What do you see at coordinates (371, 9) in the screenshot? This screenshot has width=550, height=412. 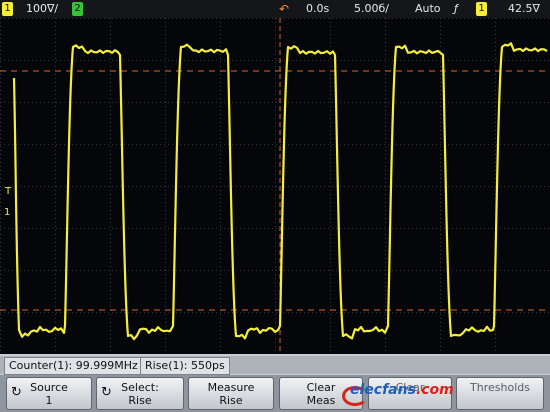 I see `time-scale: 5.00б/` at bounding box center [371, 9].